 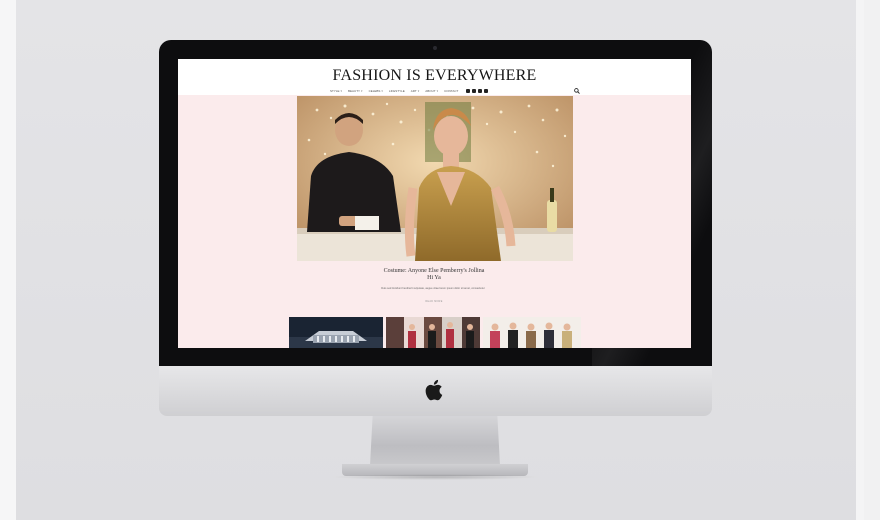 What do you see at coordinates (434, 278) in the screenshot?
I see `featured-title-line-2: Hi Ya` at bounding box center [434, 278].